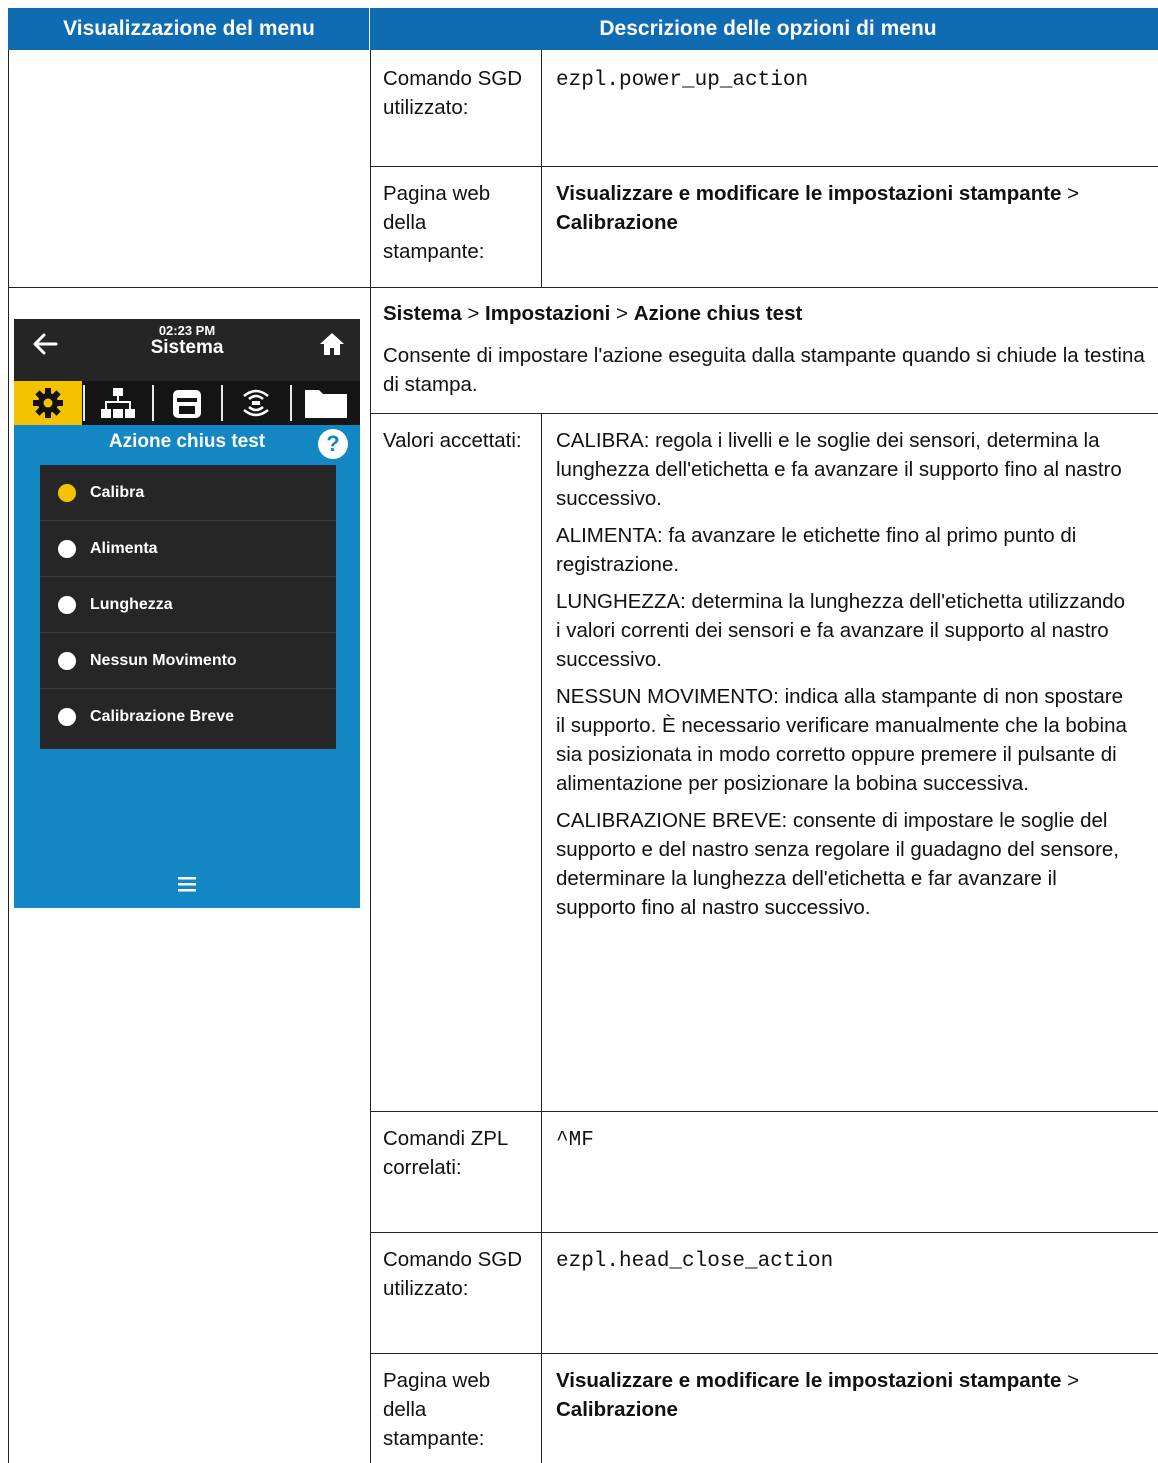  Describe the element at coordinates (332, 344) in the screenshot. I see `home-icon` at that location.